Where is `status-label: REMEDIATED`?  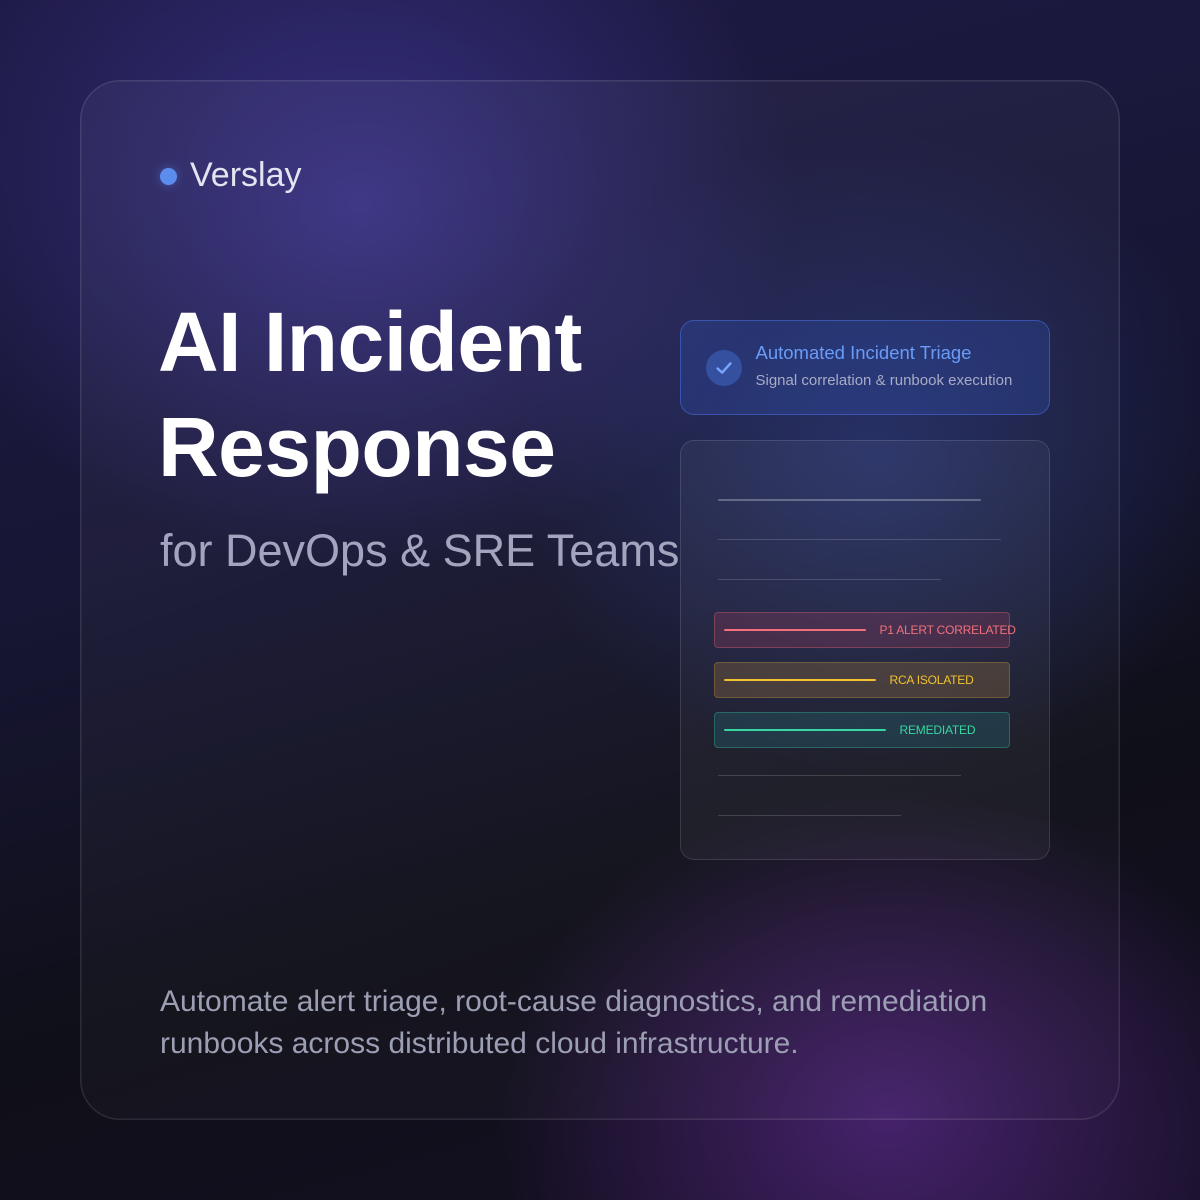 status-label: REMEDIATED is located at coordinates (937, 729).